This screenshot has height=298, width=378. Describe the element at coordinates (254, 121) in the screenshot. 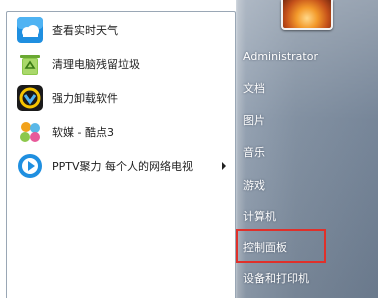

I see `places-item-pictures: 图片` at that location.